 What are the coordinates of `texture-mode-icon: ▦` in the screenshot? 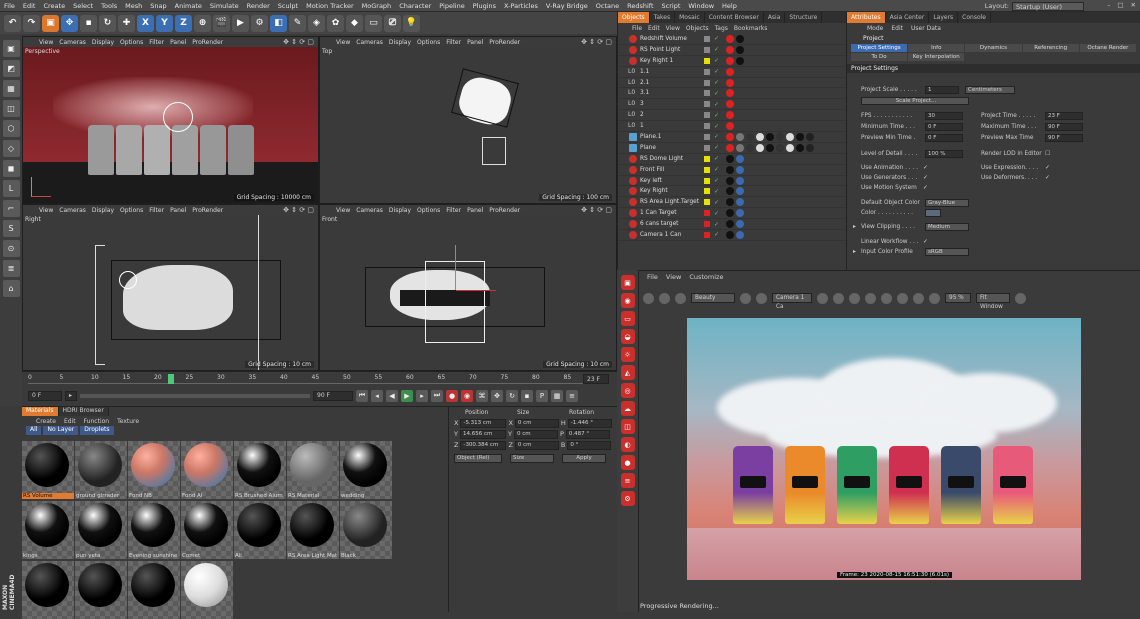 It's located at (11, 88).